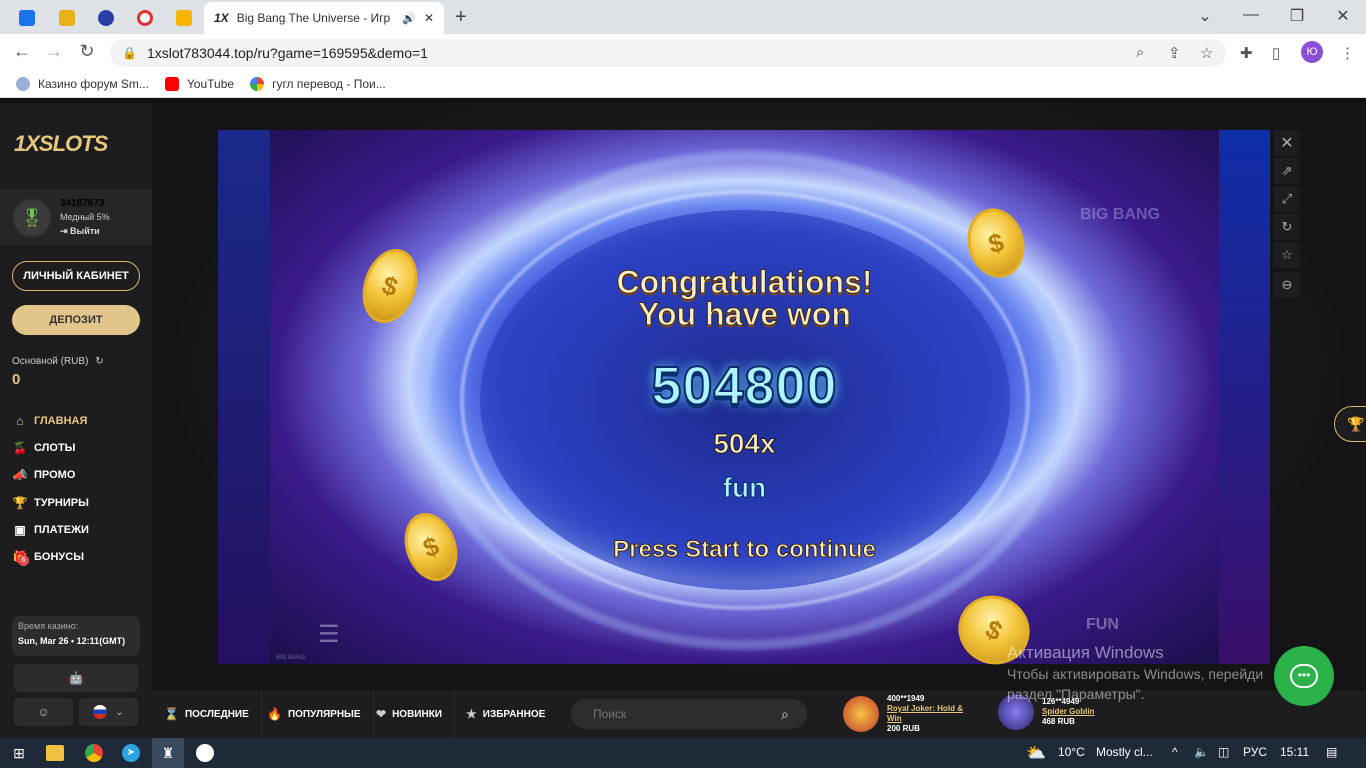 The image size is (1366, 768). I want to click on bookmark-star-icon: ☆, so click(1206, 53).